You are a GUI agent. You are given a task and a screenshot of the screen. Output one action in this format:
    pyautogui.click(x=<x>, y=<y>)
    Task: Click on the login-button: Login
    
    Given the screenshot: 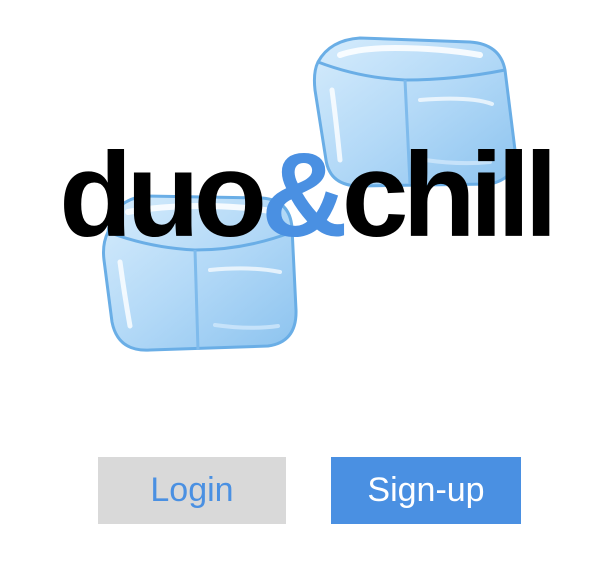 What is the action you would take?
    pyautogui.click(x=192, y=490)
    